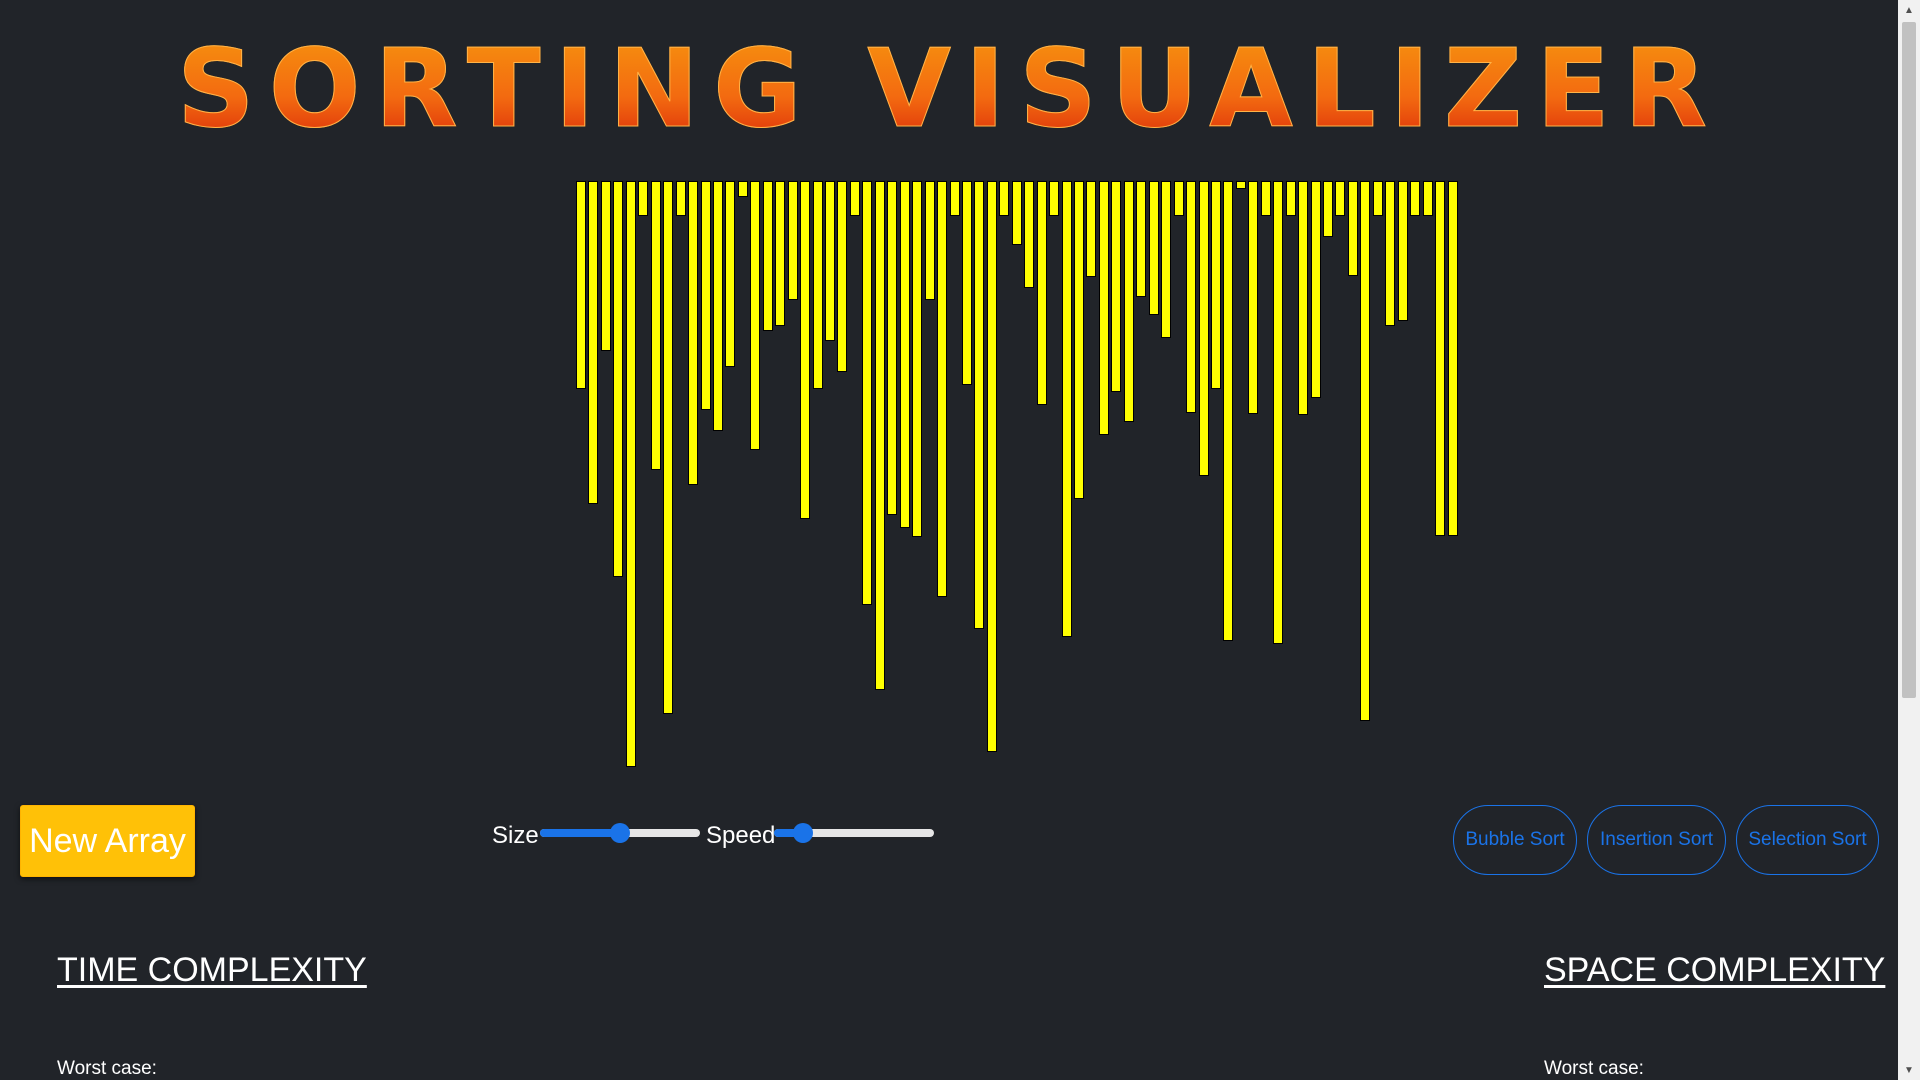 The height and width of the screenshot is (1080, 1920). Describe the element at coordinates (1909, 360) in the screenshot. I see `scroll-thumb` at that location.